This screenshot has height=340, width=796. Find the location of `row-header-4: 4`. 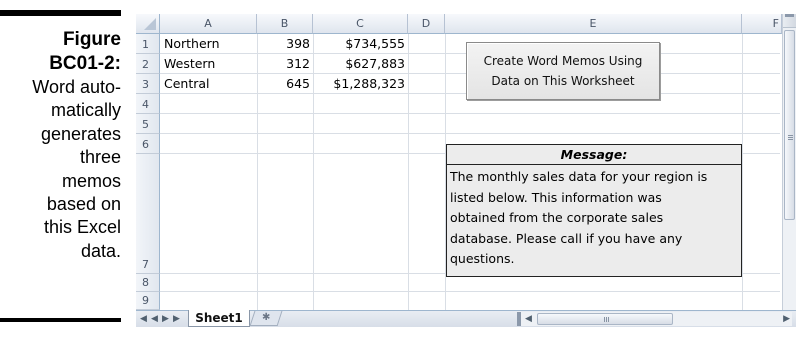

row-header-4: 4 is located at coordinates (148, 104).